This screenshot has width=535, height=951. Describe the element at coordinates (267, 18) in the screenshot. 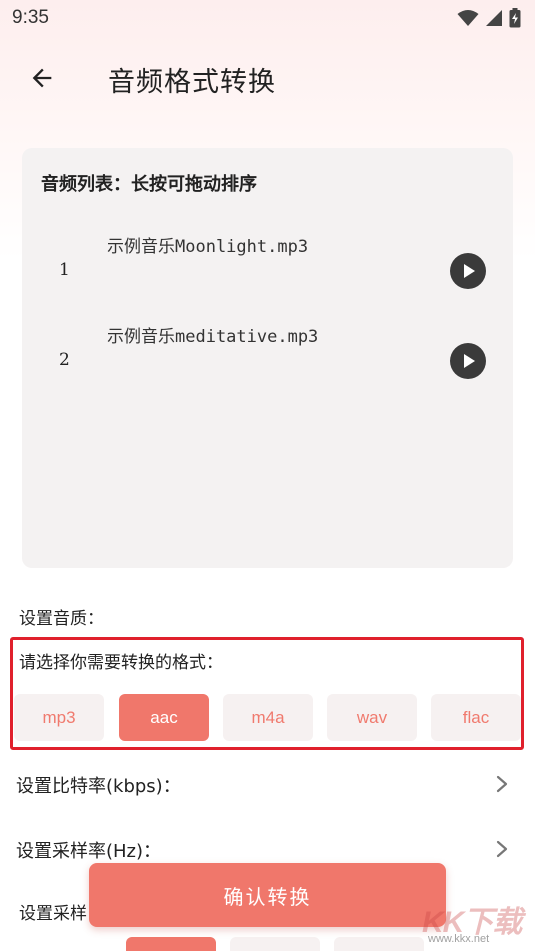

I see `status-bar: 9:35` at that location.